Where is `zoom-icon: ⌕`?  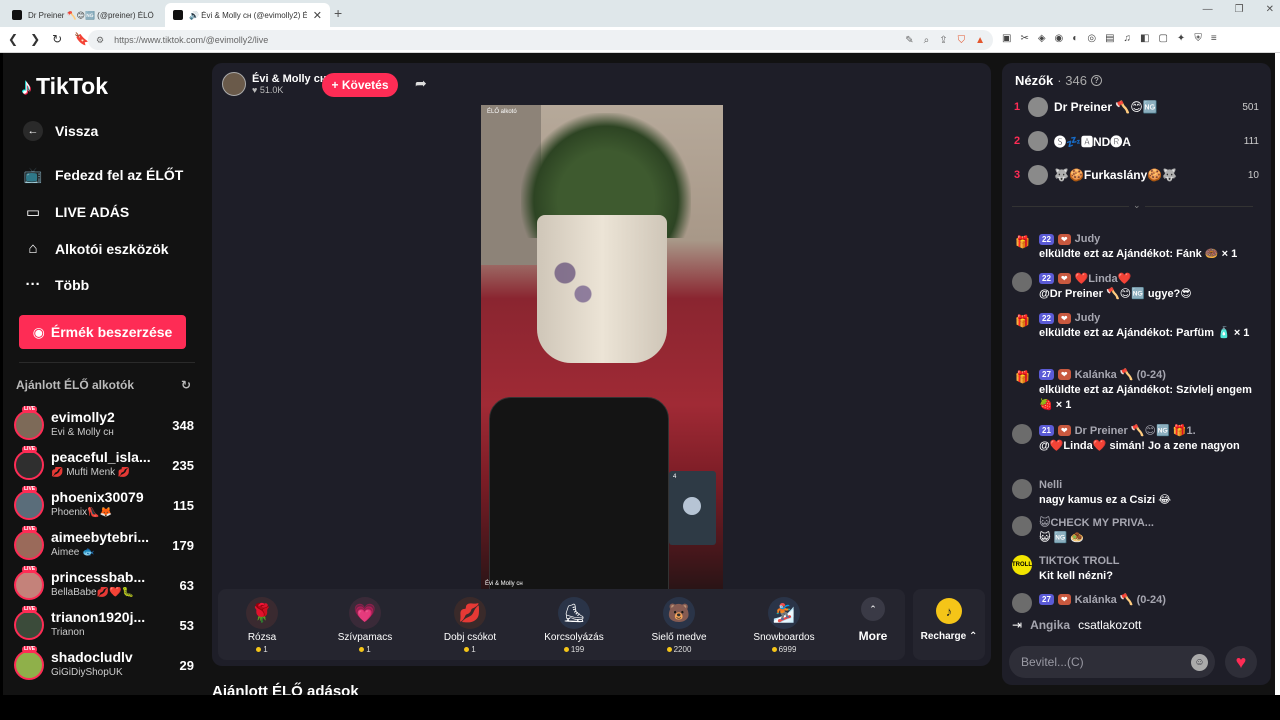 zoom-icon: ⌕ is located at coordinates (927, 40).